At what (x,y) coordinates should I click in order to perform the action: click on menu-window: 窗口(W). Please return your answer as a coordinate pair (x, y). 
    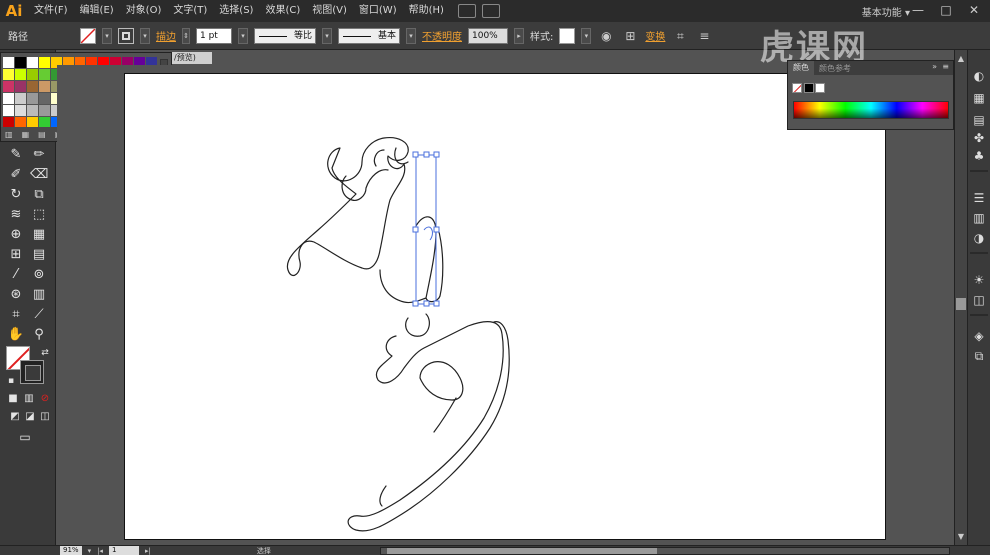
    Looking at the image, I should click on (378, 11).